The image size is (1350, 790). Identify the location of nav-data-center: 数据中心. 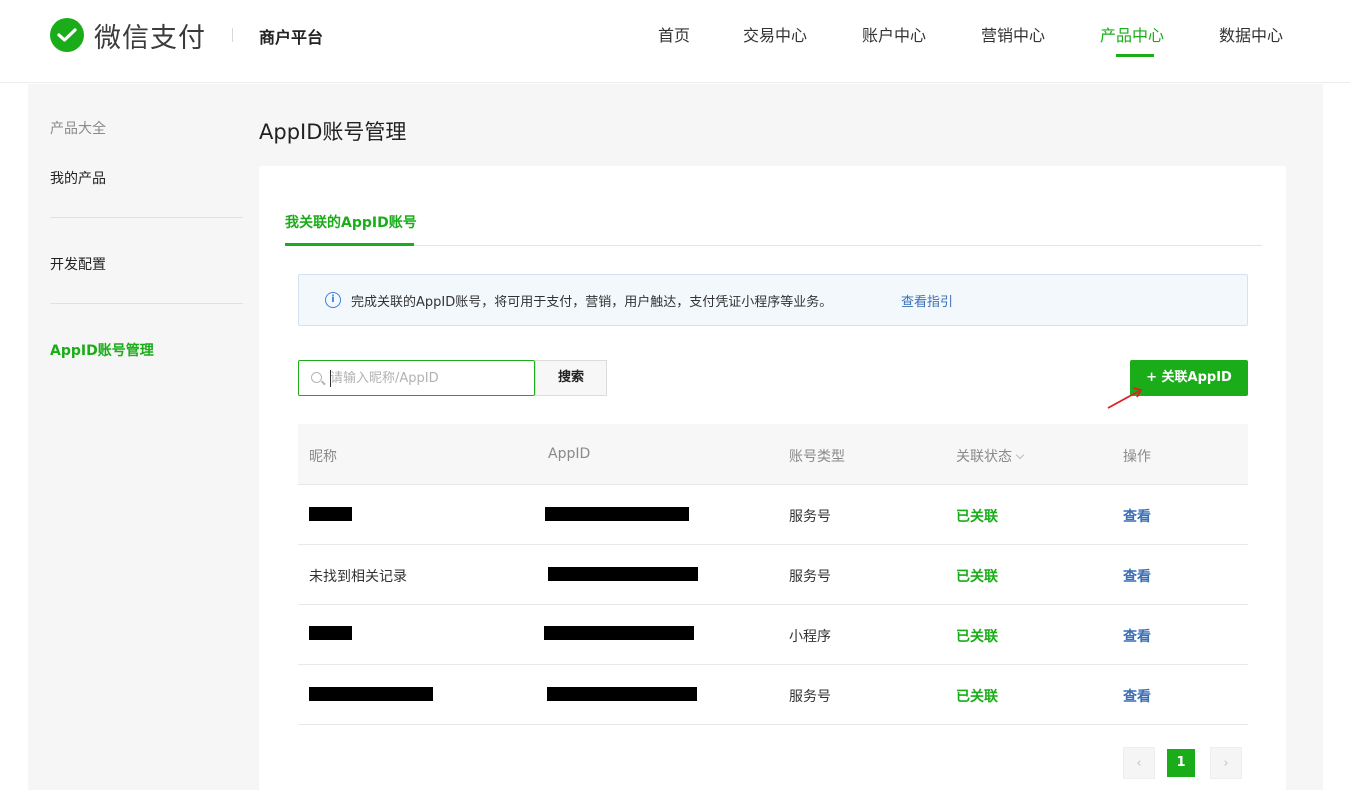
(1251, 34).